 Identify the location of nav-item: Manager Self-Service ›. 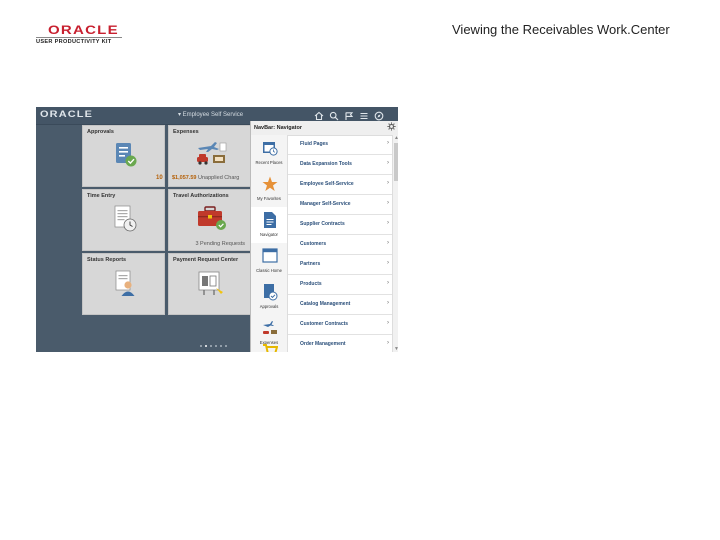
(340, 205).